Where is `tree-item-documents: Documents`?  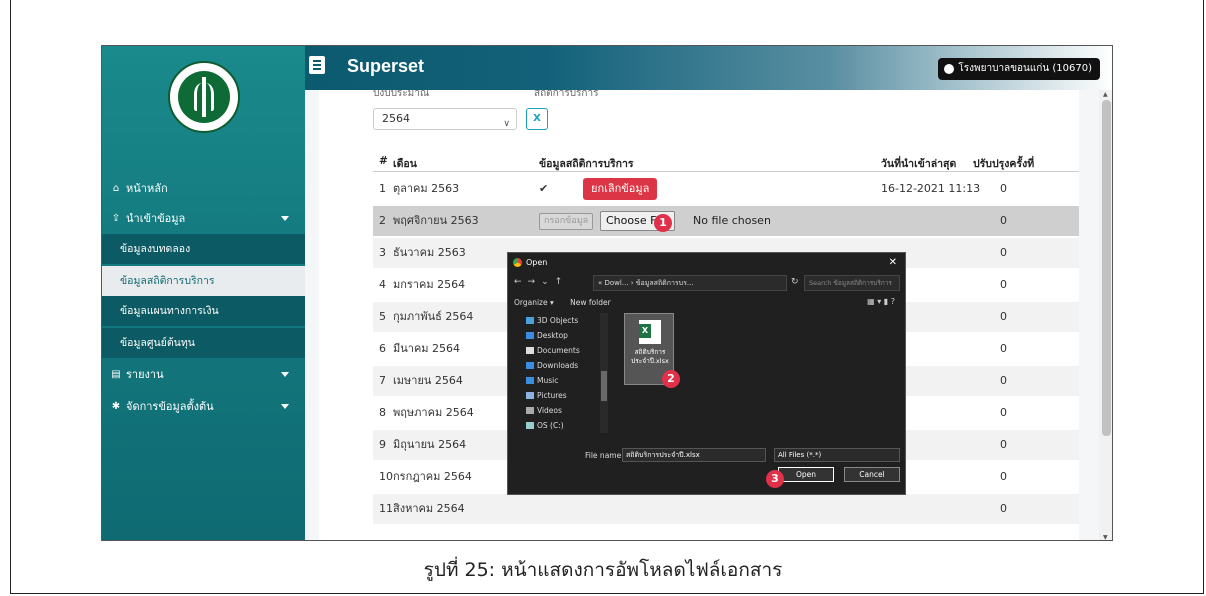 tree-item-documents: Documents is located at coordinates (564, 350).